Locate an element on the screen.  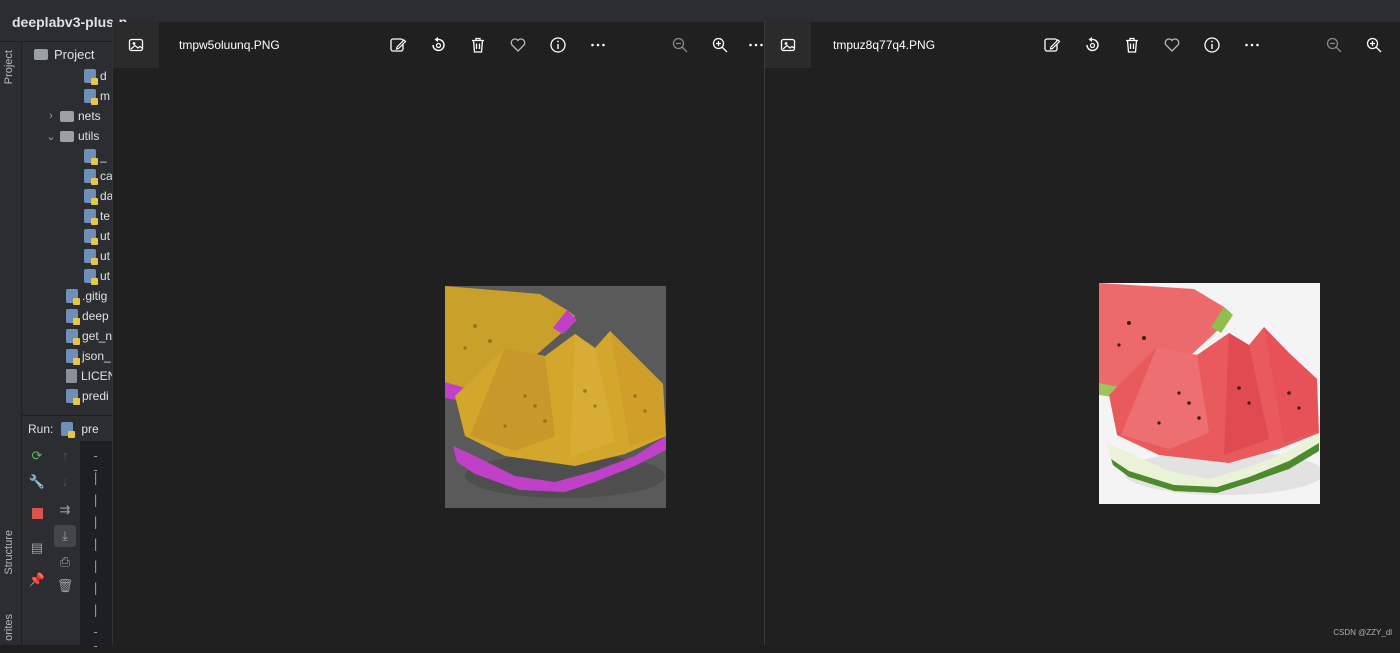
tree-item: deep is located at coordinates (87, 316).